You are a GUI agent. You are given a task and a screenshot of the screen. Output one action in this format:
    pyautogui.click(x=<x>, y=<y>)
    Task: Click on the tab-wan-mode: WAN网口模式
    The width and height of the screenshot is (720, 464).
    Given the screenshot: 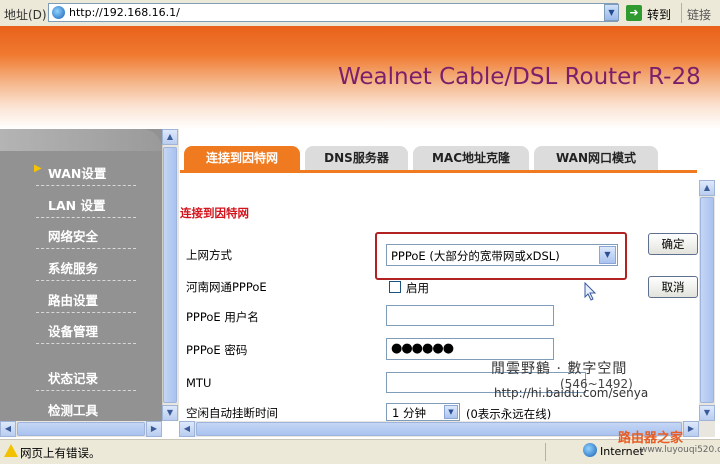 What is the action you would take?
    pyautogui.click(x=596, y=158)
    